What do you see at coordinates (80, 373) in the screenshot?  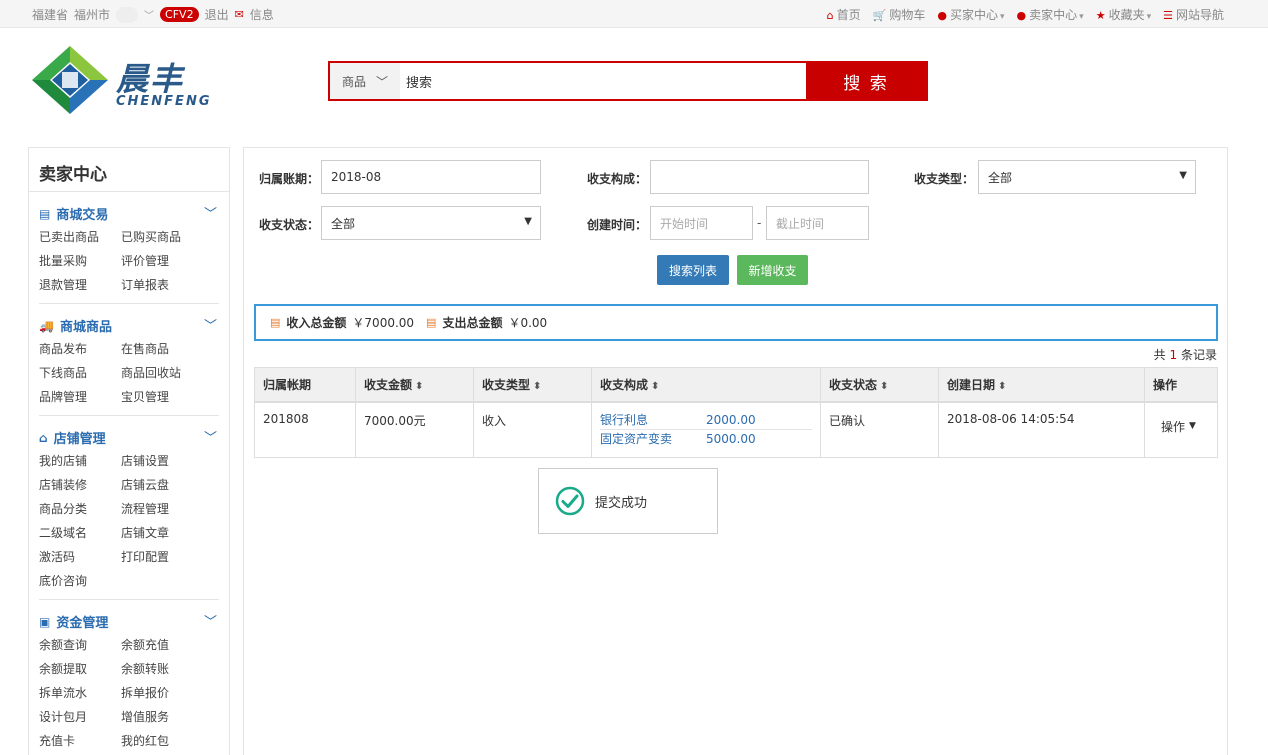 I see `sidebar-item: 下线商品` at bounding box center [80, 373].